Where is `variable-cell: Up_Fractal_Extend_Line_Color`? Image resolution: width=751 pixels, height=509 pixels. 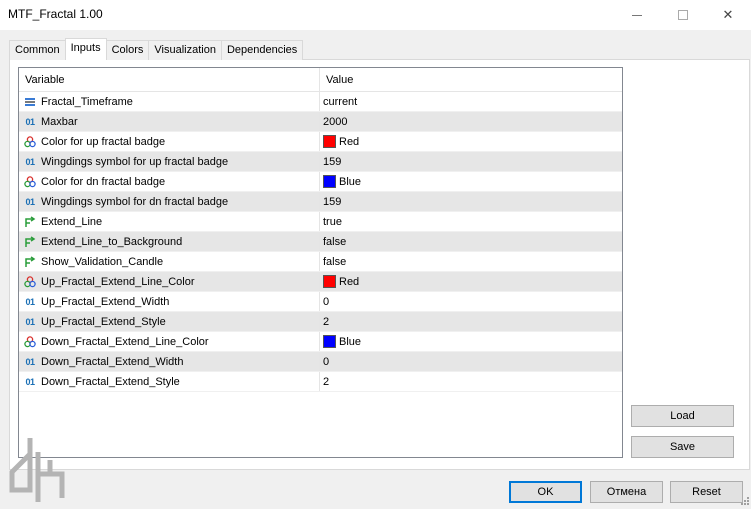
variable-cell: Up_Fractal_Extend_Line_Color is located at coordinates (169, 281).